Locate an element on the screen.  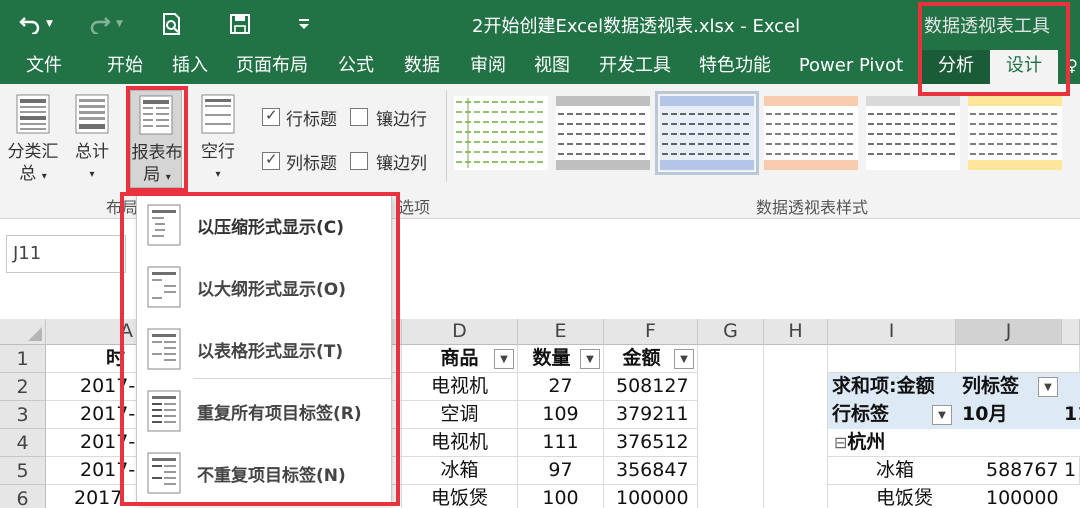
pivot-style-thumb-plain is located at coordinates (913, 133).